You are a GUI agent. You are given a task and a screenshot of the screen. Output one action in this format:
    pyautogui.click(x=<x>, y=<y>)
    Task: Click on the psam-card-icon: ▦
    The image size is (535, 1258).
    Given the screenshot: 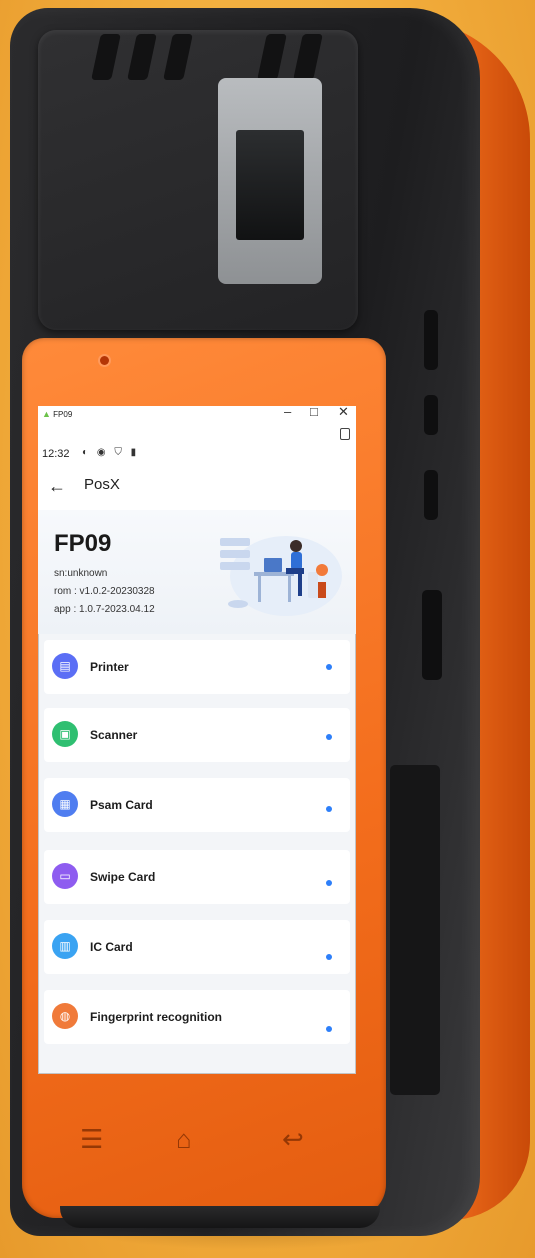 What is the action you would take?
    pyautogui.click(x=65, y=804)
    